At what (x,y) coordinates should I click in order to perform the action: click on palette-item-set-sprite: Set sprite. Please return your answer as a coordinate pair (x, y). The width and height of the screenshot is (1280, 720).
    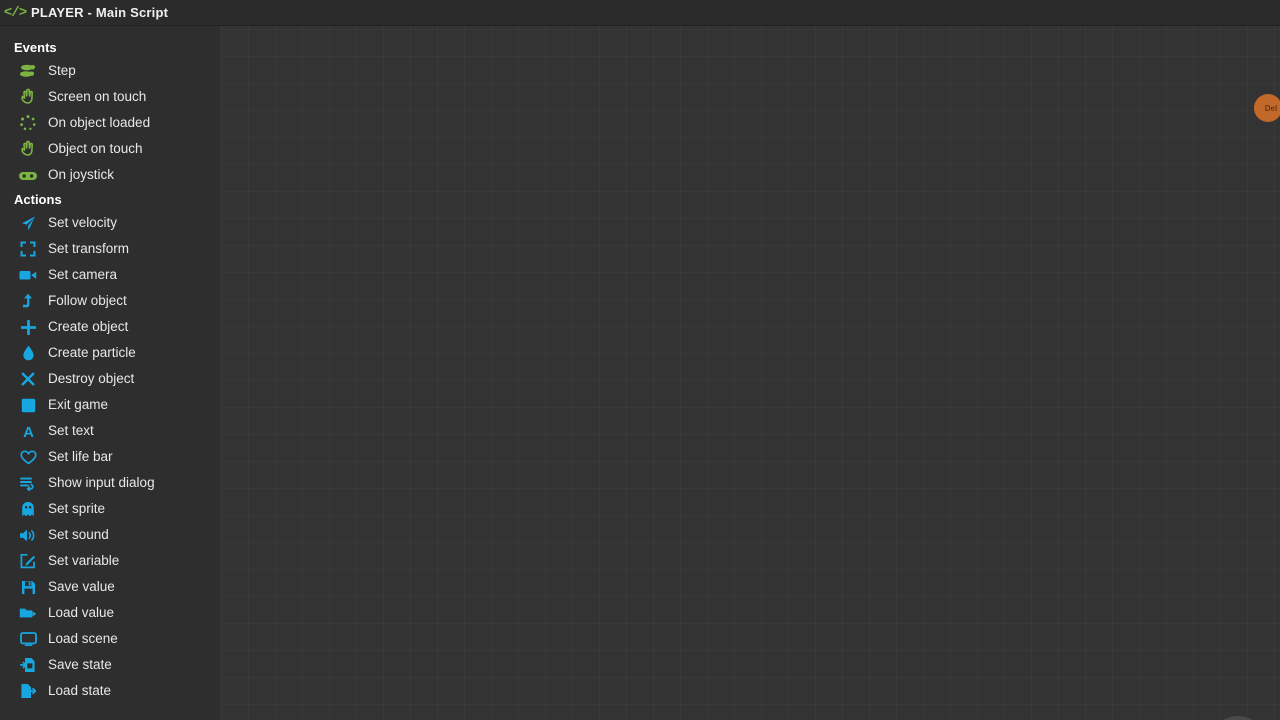
    Looking at the image, I should click on (110, 509).